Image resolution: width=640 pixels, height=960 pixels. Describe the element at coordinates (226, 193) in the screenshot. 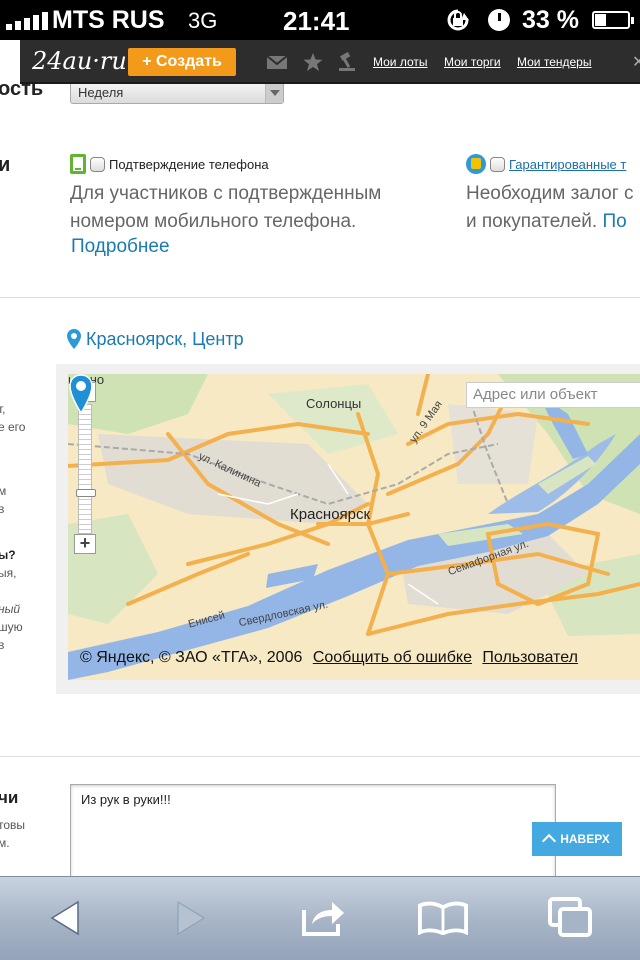

I see `description-line: Для участников с подтвержденным` at that location.